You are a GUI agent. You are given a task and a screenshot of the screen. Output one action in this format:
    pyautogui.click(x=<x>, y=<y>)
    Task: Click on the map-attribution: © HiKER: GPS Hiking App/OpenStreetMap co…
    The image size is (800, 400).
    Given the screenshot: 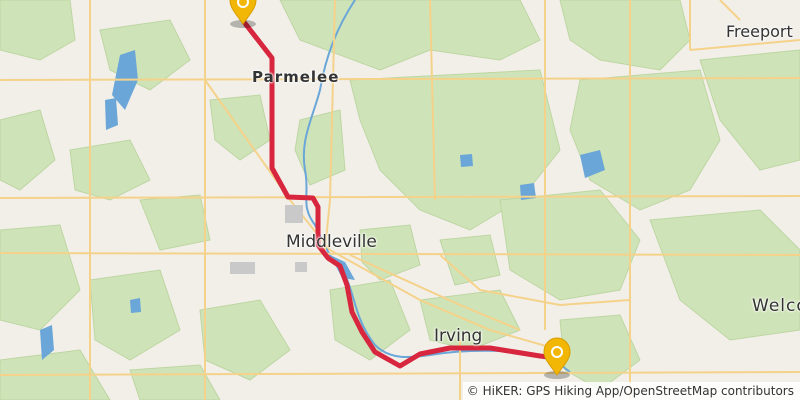 What is the action you would take?
    pyautogui.click(x=631, y=391)
    